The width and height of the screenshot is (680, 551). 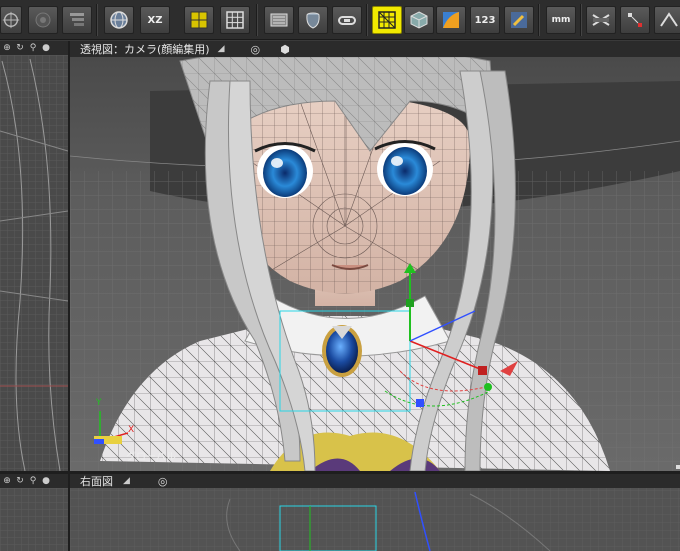 I want to click on grid-yellow-icon, so click(x=199, y=20).